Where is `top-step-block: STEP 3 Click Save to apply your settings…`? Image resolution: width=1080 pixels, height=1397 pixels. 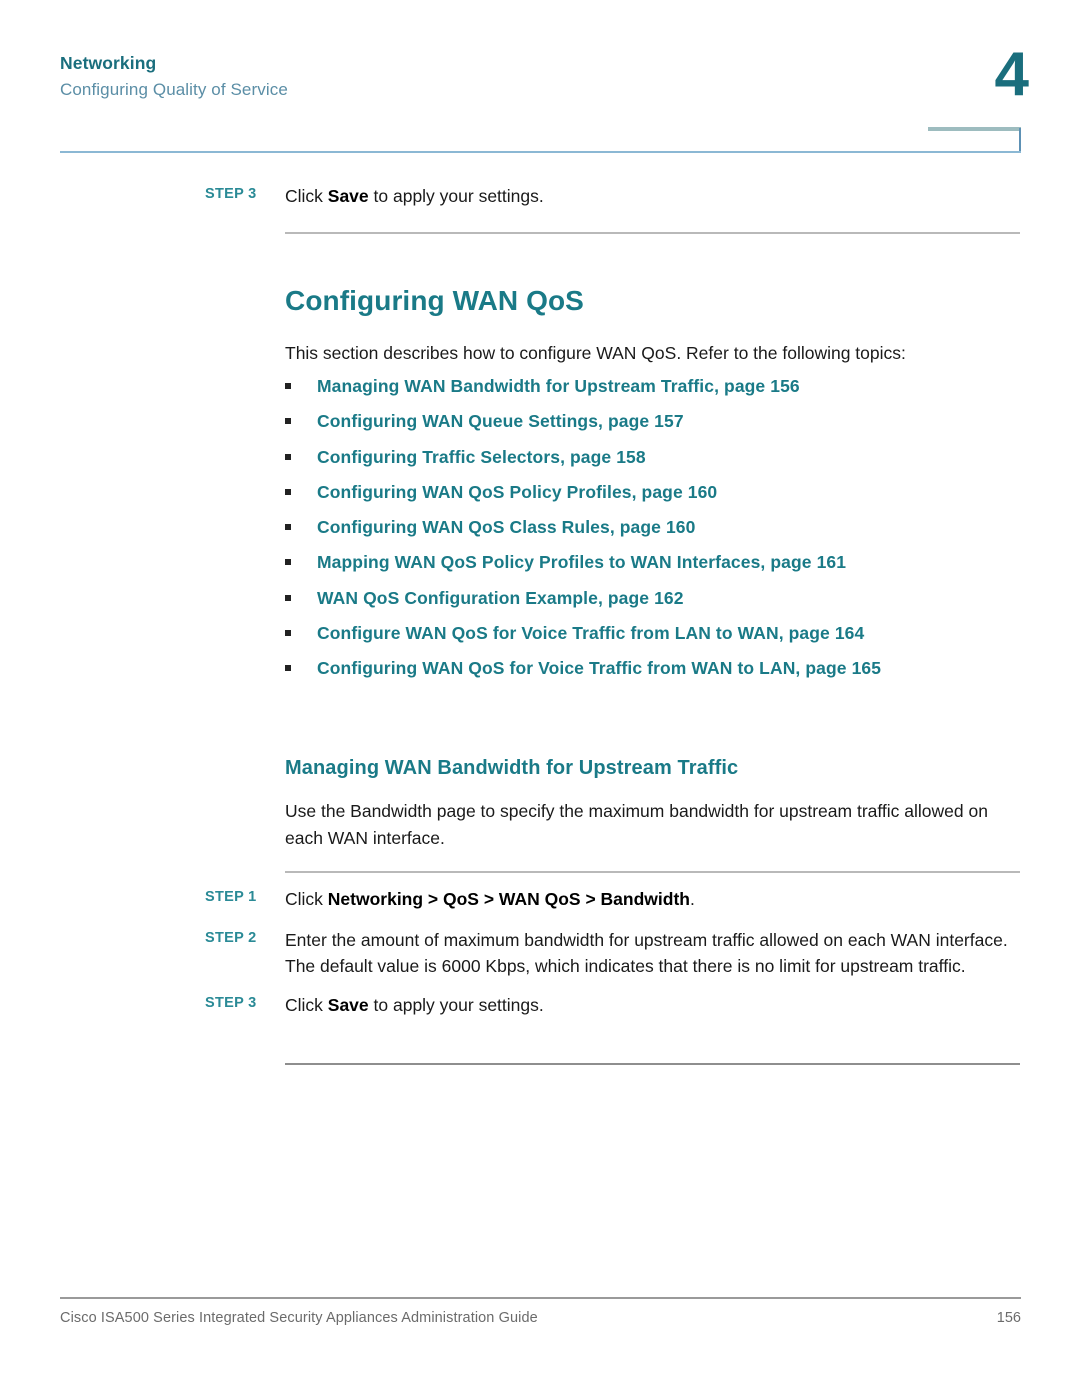 top-step-block: STEP 3 Click Save to apply your settings… is located at coordinates (407, 203).